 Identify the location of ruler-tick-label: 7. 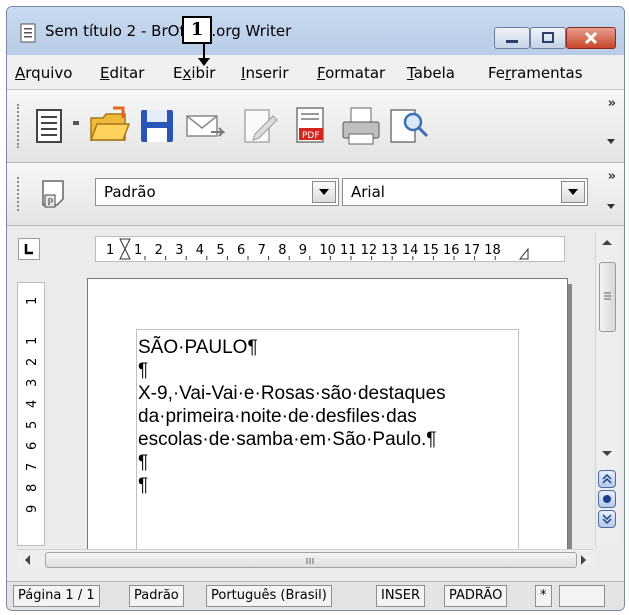
(262, 250).